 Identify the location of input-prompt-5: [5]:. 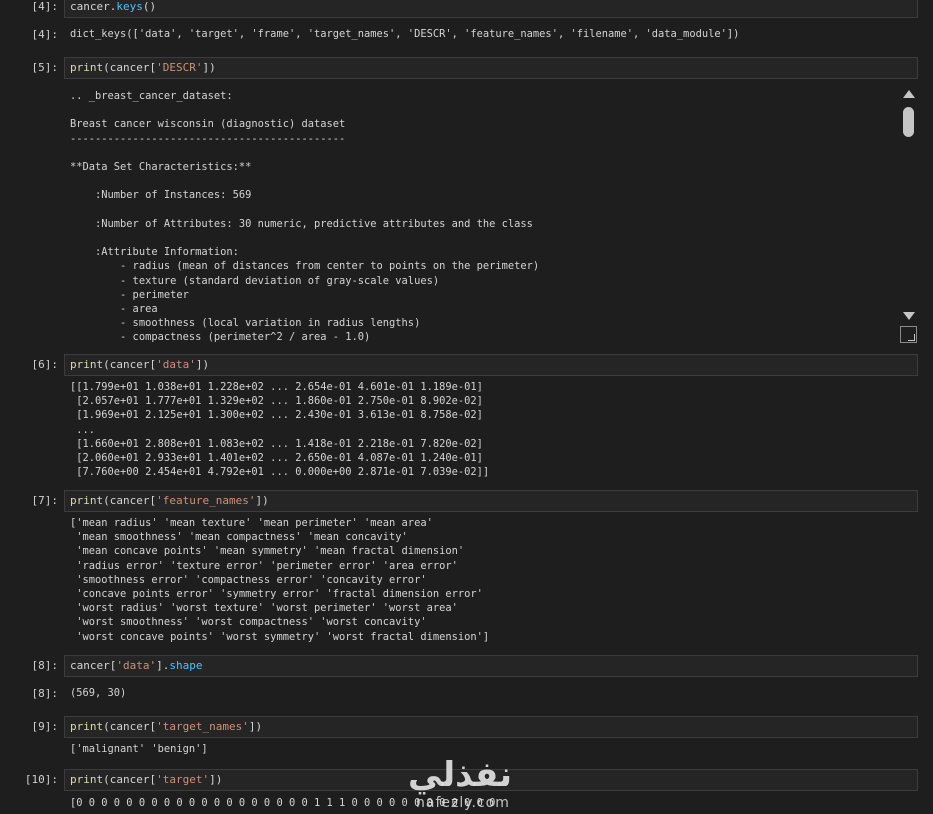
(45, 67).